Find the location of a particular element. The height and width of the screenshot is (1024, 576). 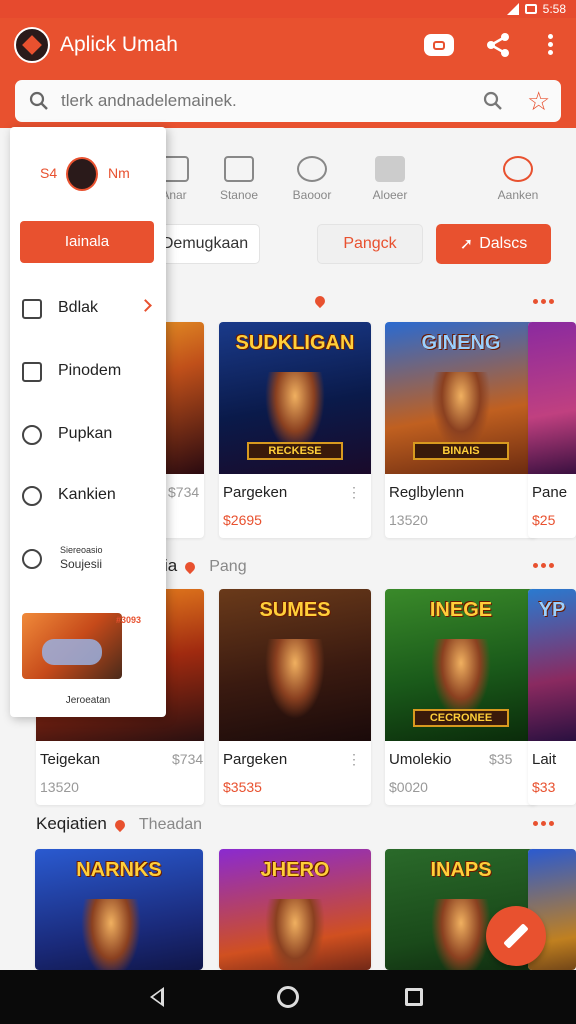

recents-icon is located at coordinates (414, 997).